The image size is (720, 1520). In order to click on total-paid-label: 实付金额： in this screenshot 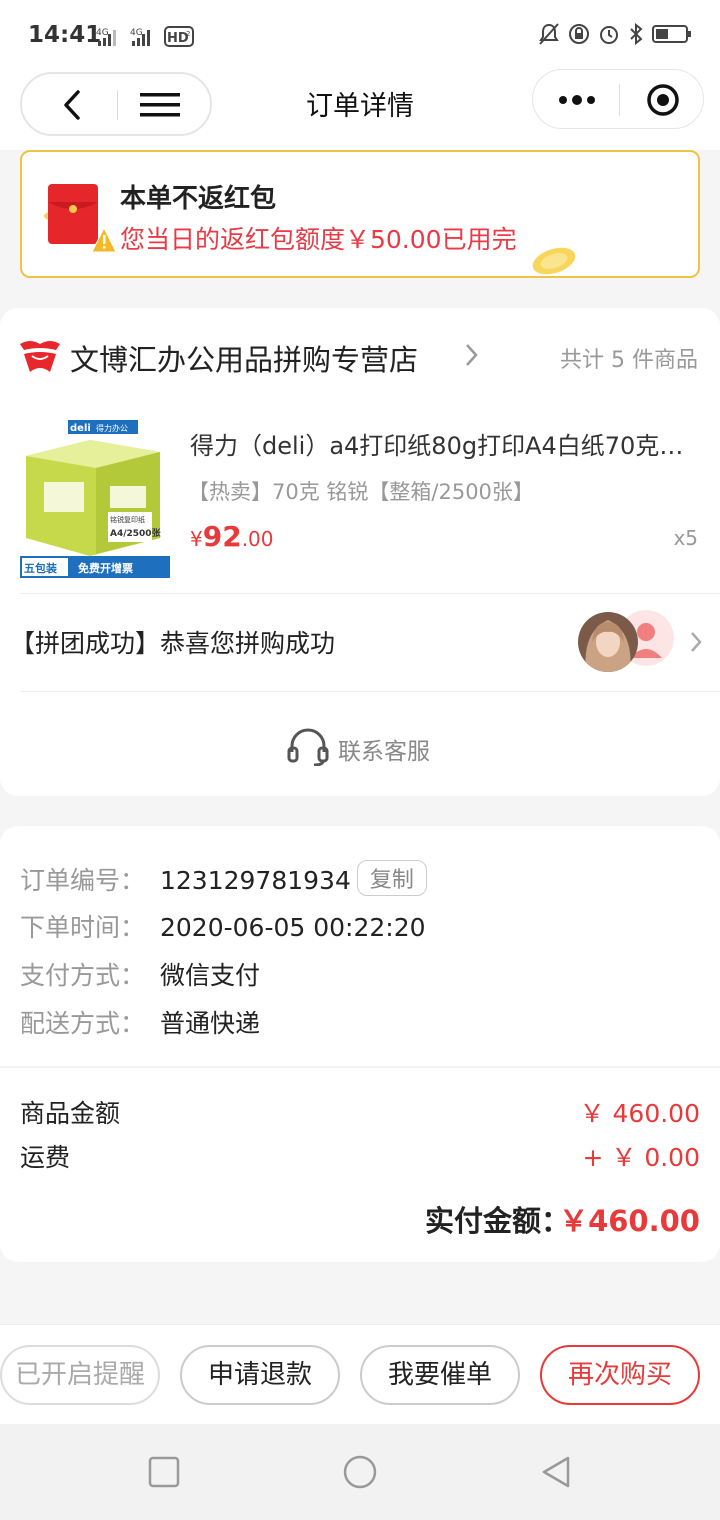, I will do `click(497, 1221)`.